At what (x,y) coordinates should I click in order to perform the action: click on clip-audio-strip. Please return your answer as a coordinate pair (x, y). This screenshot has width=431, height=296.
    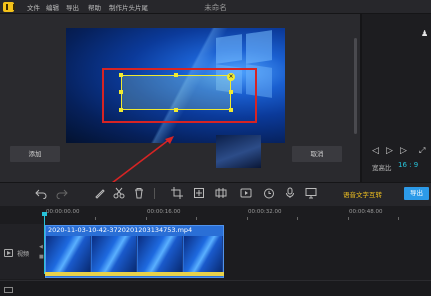
    Looking at the image, I should click on (134, 274).